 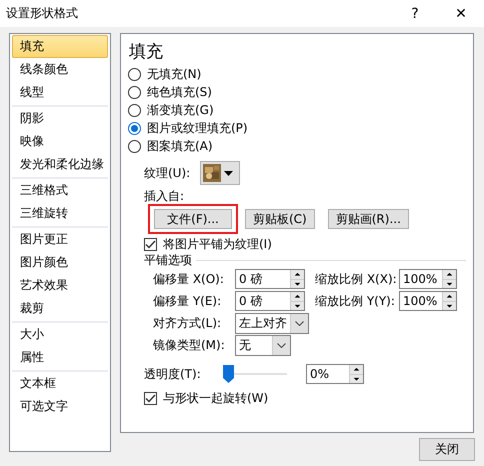 What do you see at coordinates (60, 308) in the screenshot?
I see `sidebar-item: 裁剪` at bounding box center [60, 308].